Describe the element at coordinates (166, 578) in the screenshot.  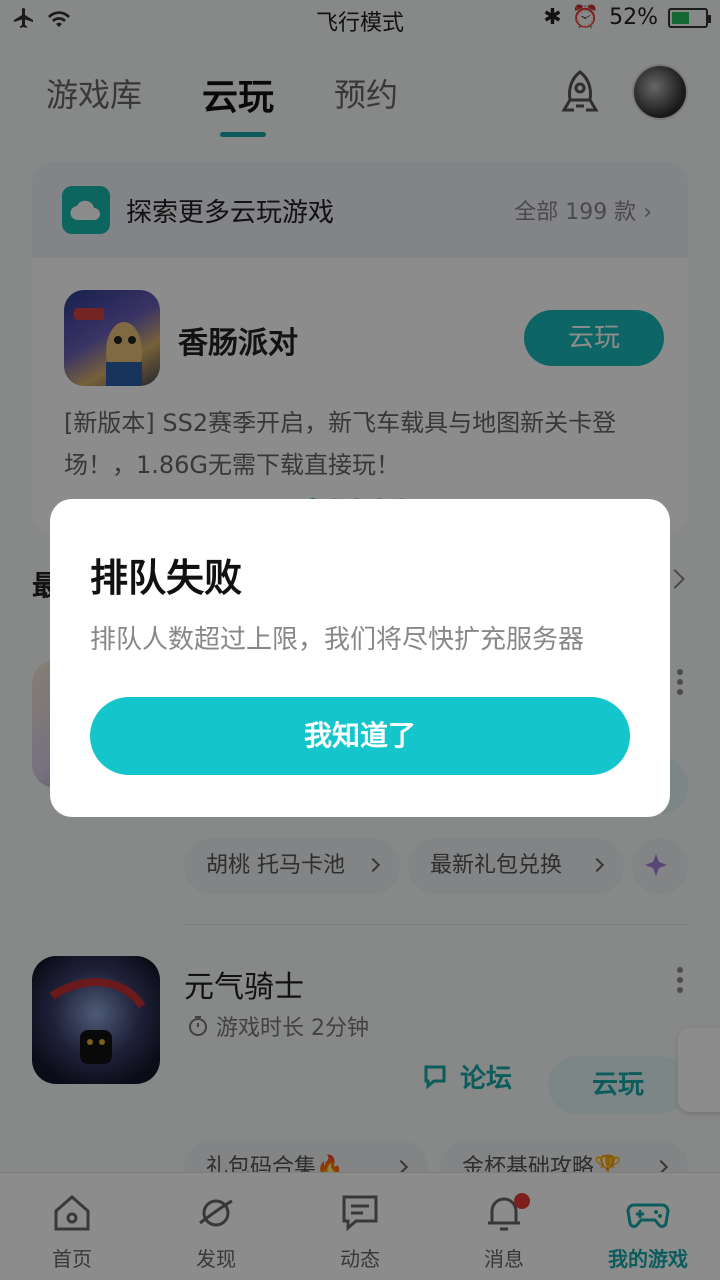
I see `dialog-title: 排队失败` at that location.